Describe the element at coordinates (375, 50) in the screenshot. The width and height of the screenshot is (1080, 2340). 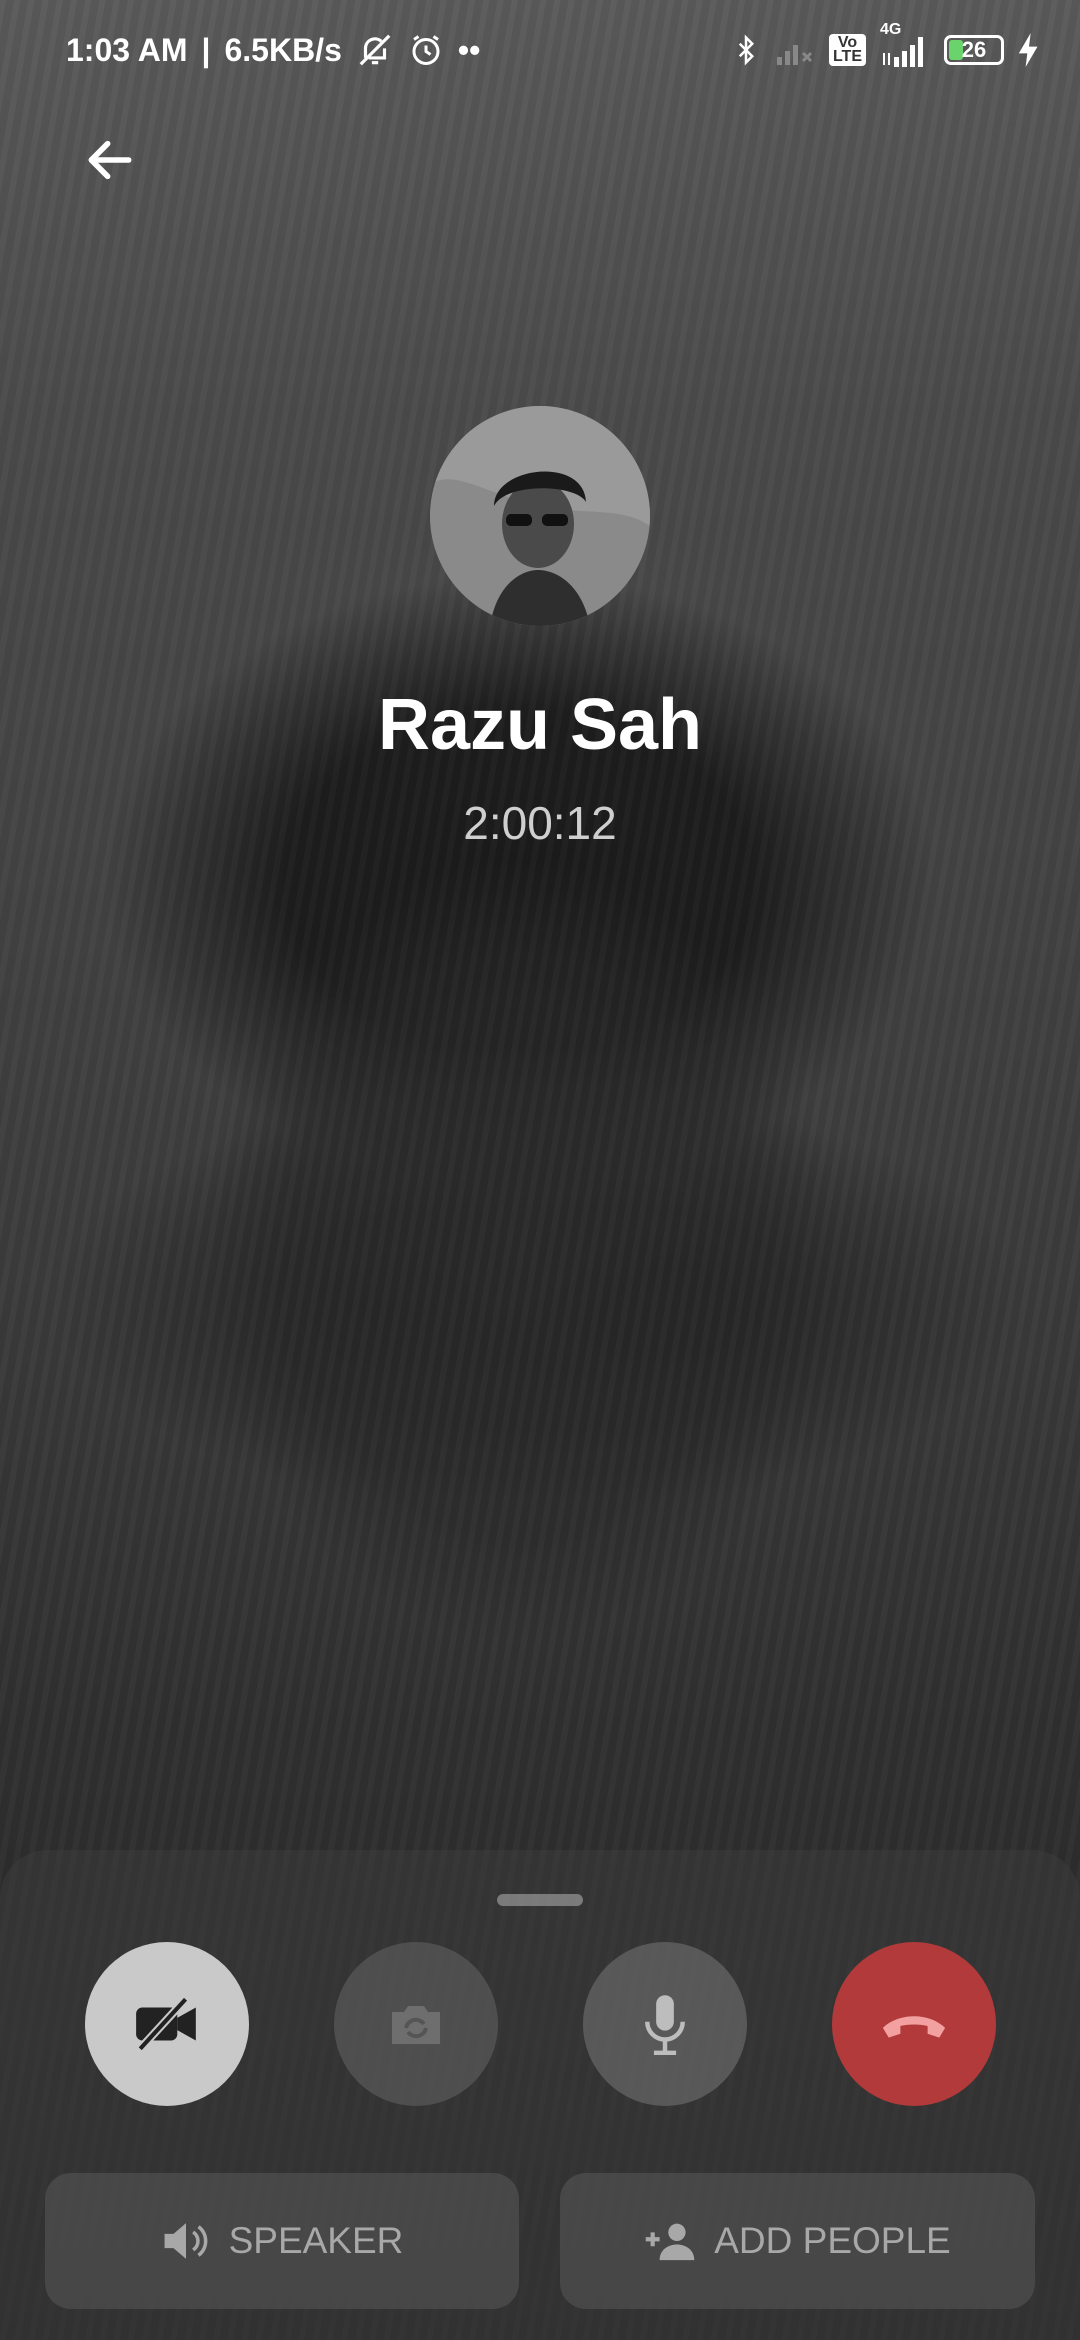
I see `mute-bell-icon` at that location.